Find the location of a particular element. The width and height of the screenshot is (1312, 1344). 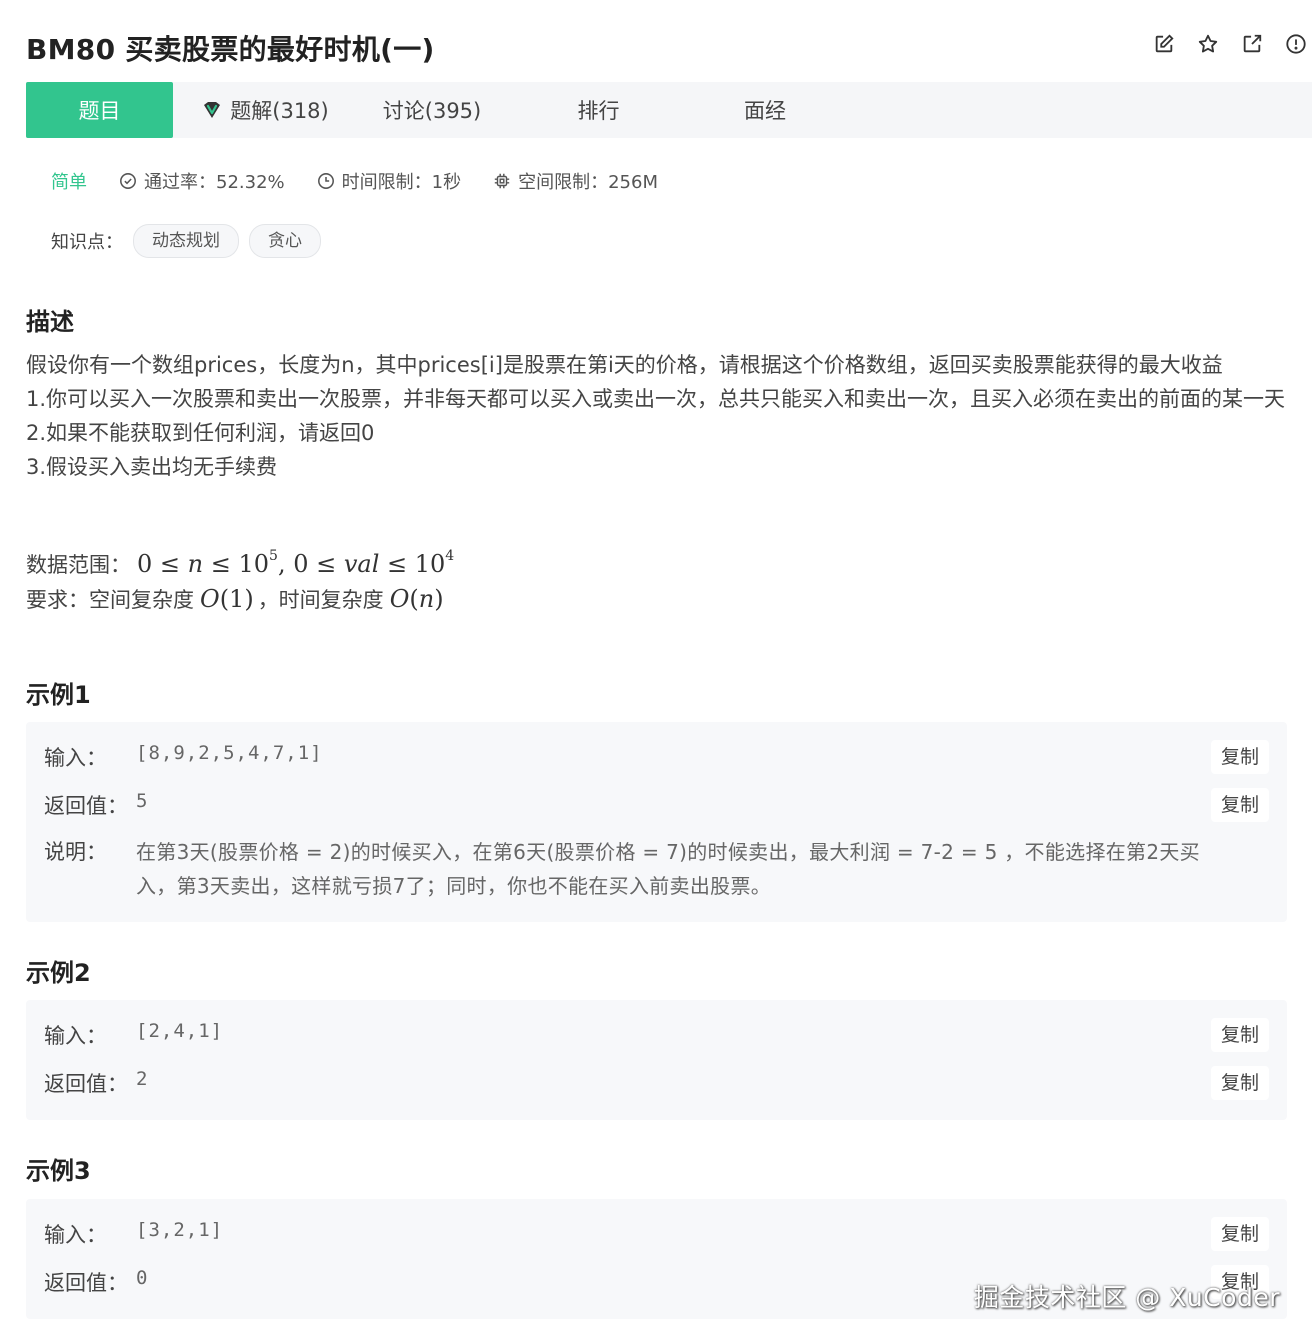

description-line: 2.如果不能获取到任何利润，请返回0 is located at coordinates (200, 433).